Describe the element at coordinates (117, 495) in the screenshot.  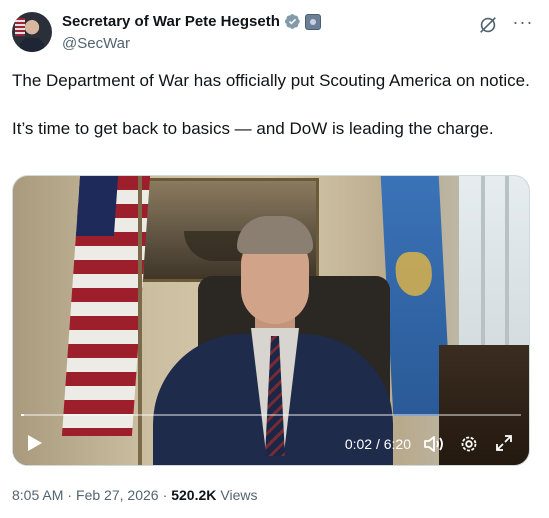
I see `tweet-date: Feb 27, 2026` at that location.